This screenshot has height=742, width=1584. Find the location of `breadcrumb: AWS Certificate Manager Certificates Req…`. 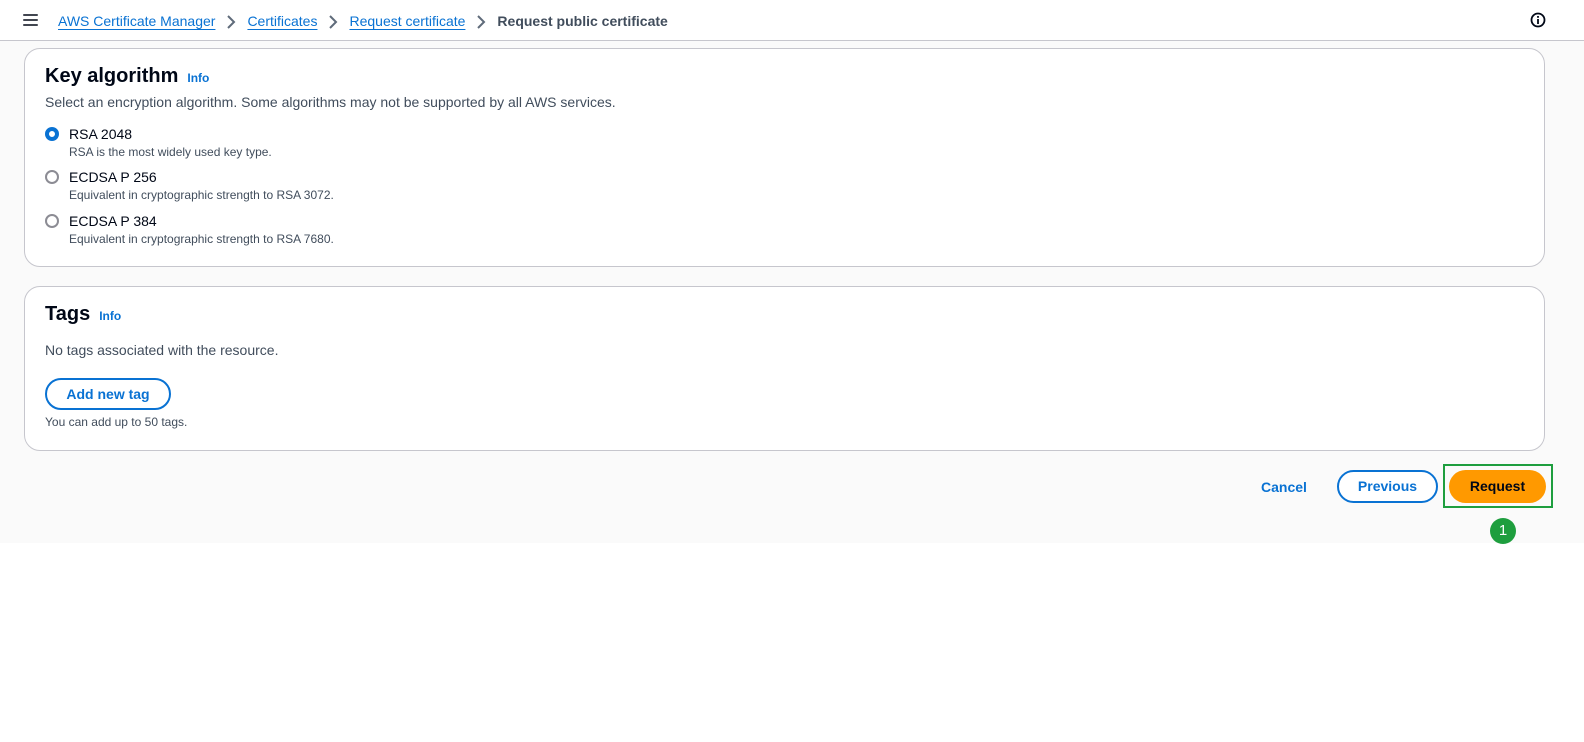

breadcrumb: AWS Certificate Manager Certificates Req… is located at coordinates (363, 21).